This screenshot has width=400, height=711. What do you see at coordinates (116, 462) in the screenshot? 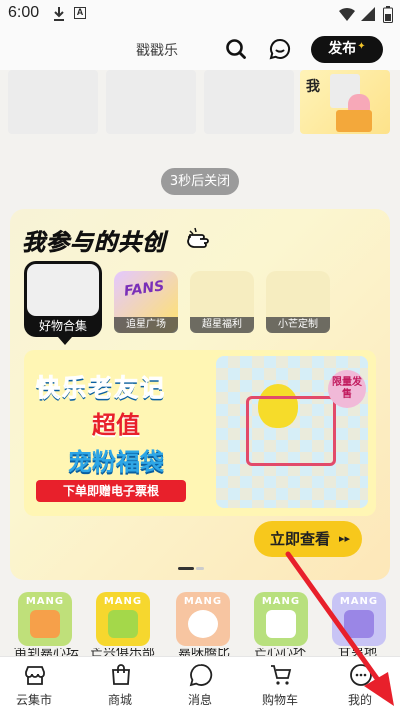
I see `banner-line-3: 宠粉福袋` at bounding box center [116, 462].